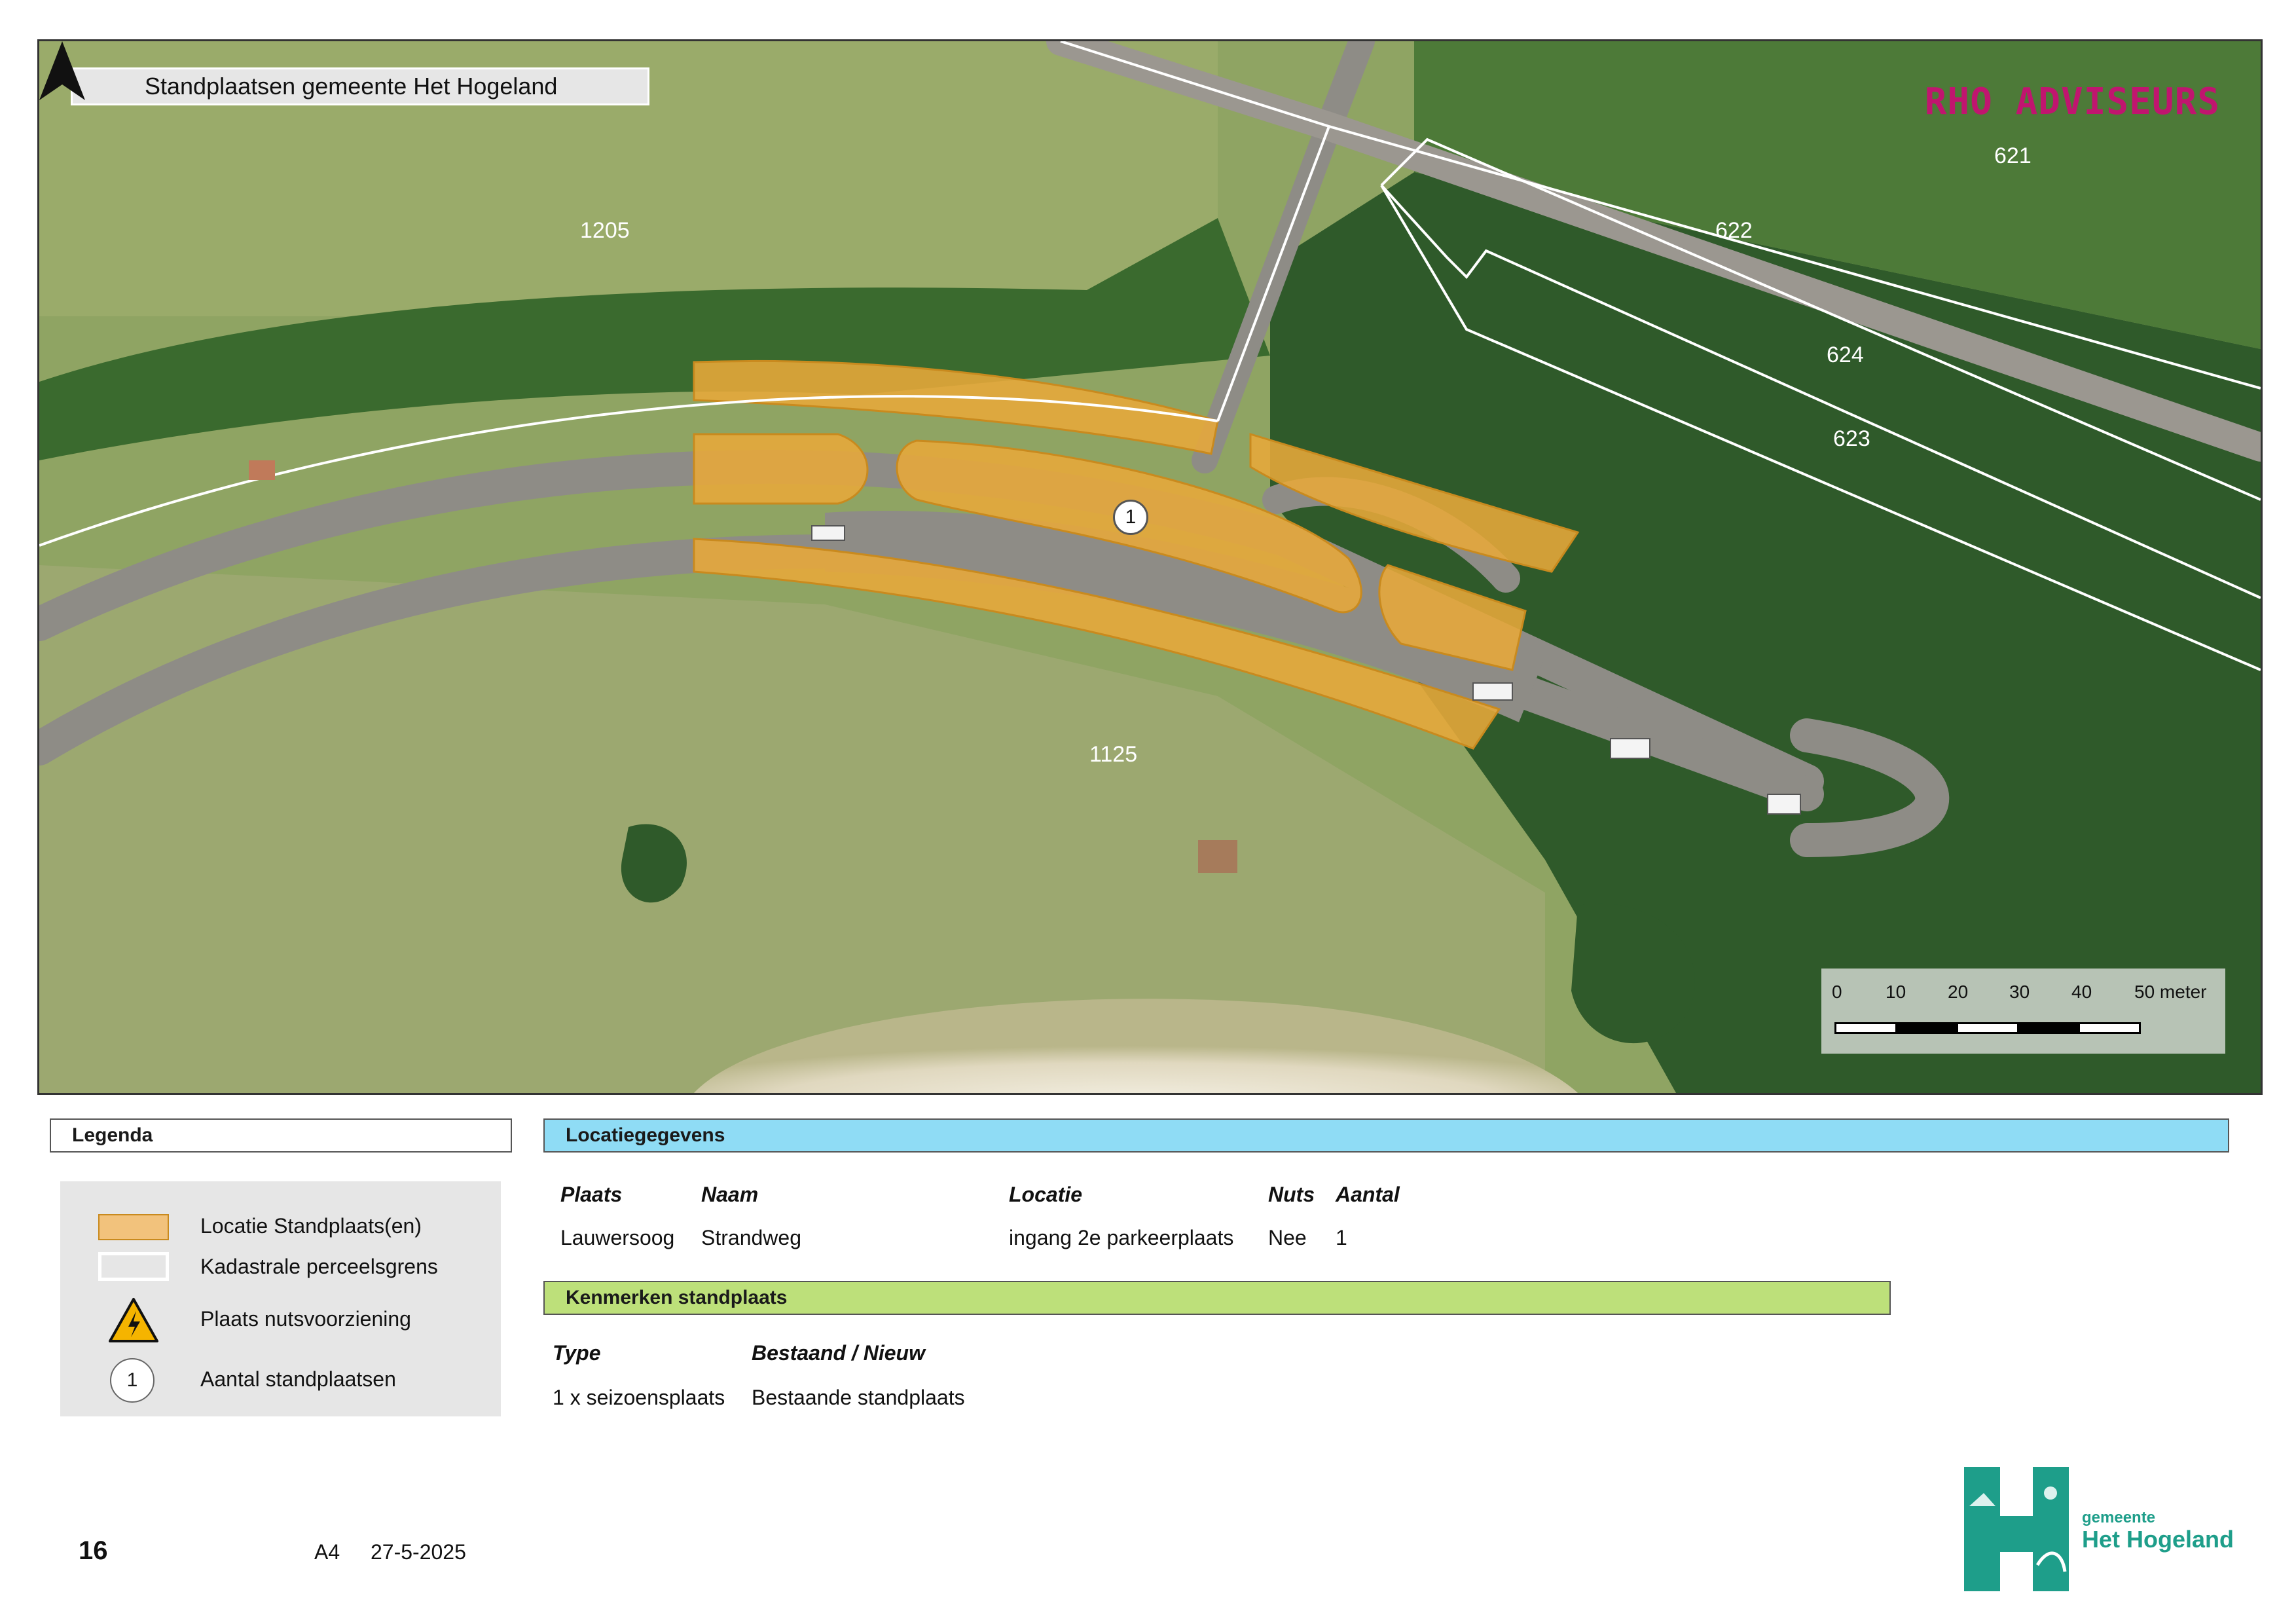 Image resolution: width=2296 pixels, height=1624 pixels. What do you see at coordinates (298, 1379) in the screenshot?
I see `legend-label: Aantal standplaatsen` at bounding box center [298, 1379].